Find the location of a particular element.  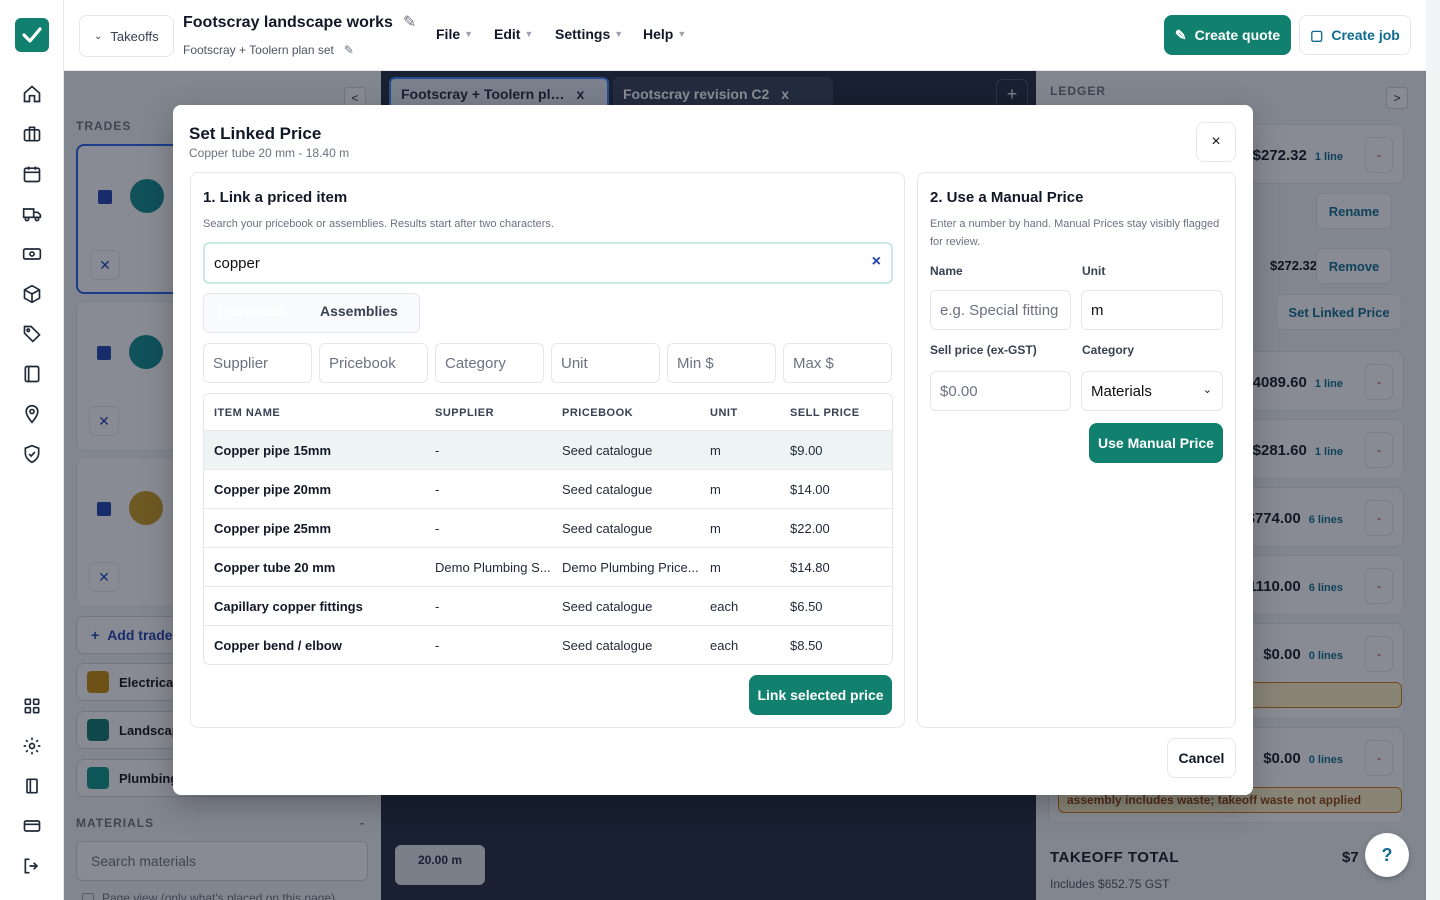

menu-settings: Settings ▼ is located at coordinates (589, 34).